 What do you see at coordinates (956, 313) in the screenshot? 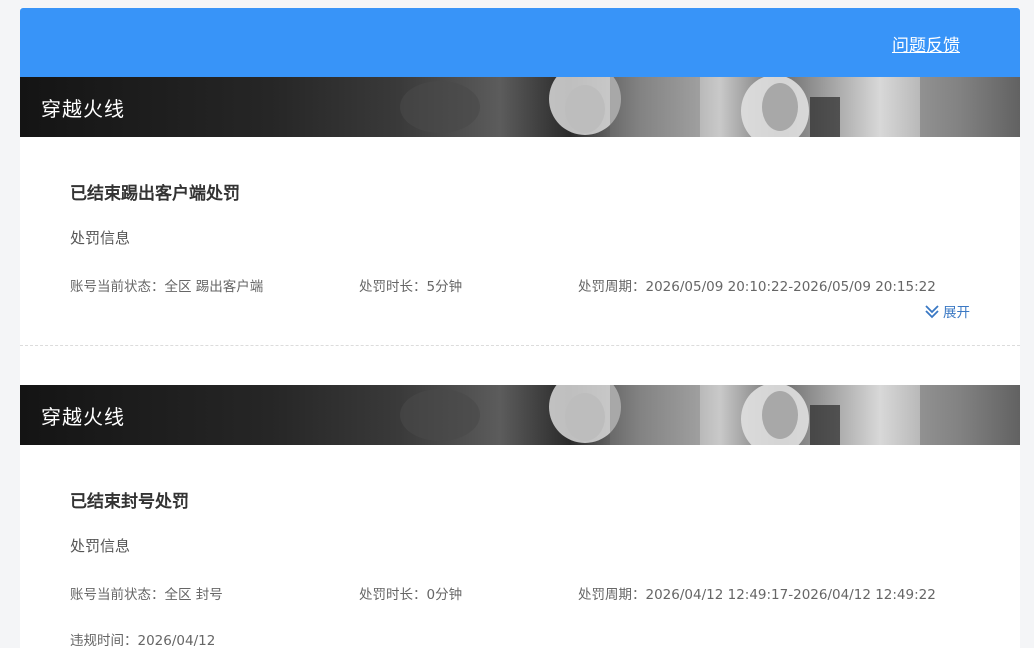
I see `expand-label: 展开` at bounding box center [956, 313].